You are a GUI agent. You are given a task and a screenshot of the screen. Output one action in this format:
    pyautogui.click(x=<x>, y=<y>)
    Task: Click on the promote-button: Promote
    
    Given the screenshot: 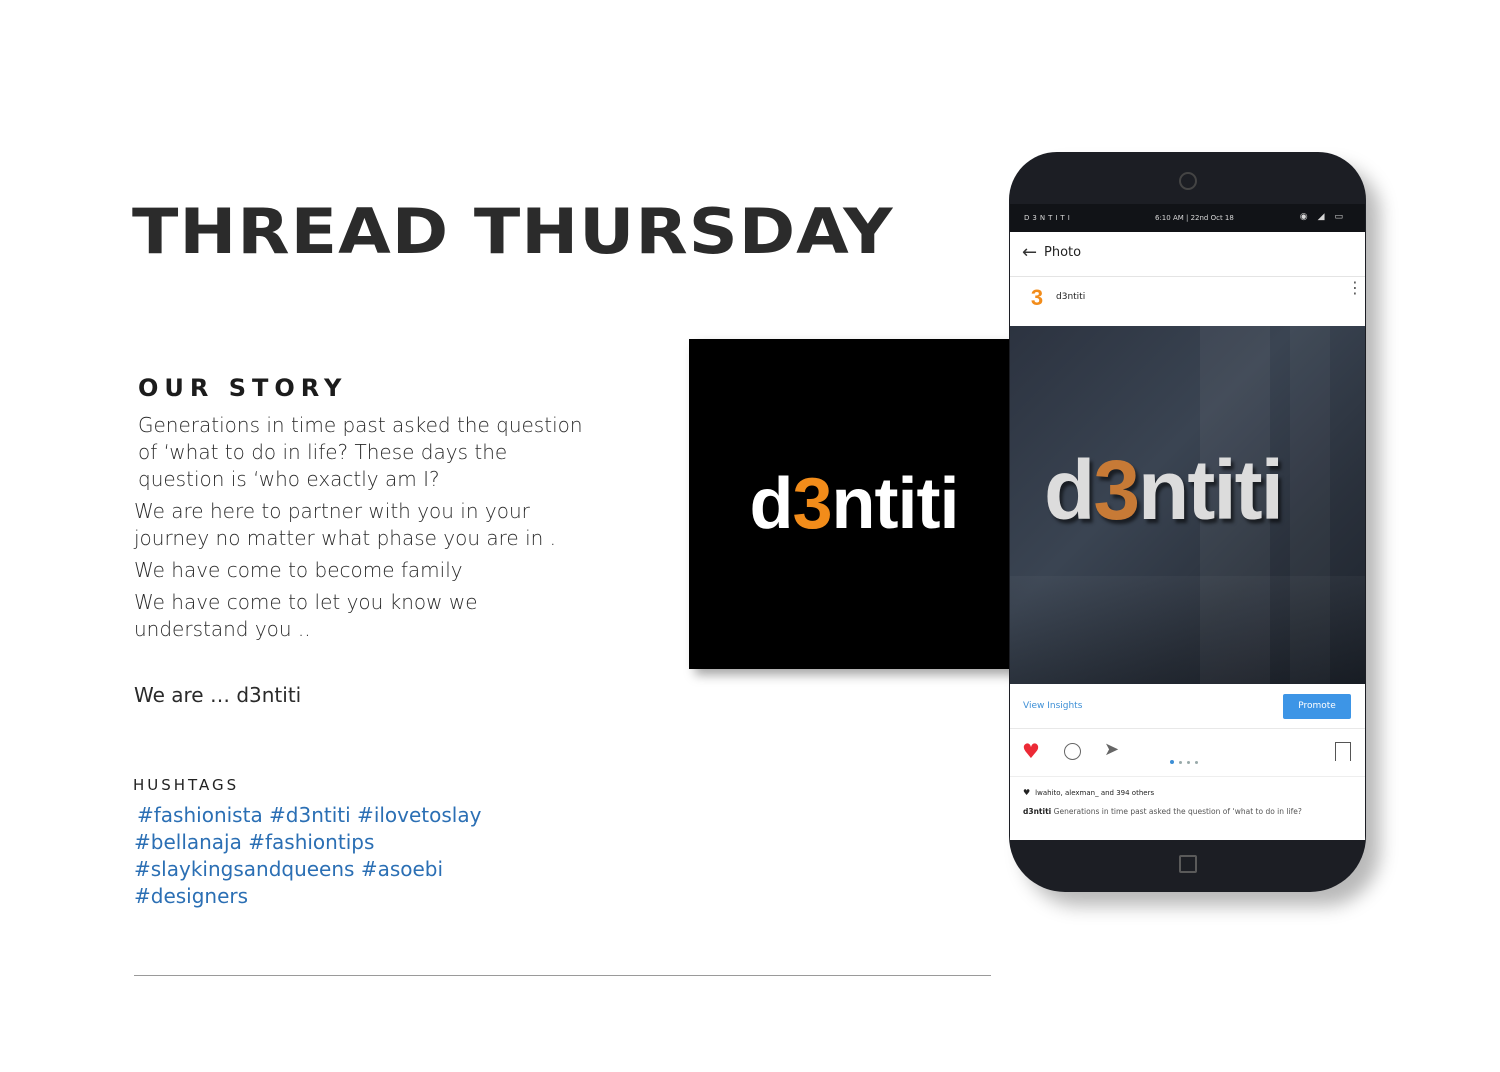 What is the action you would take?
    pyautogui.click(x=1317, y=706)
    